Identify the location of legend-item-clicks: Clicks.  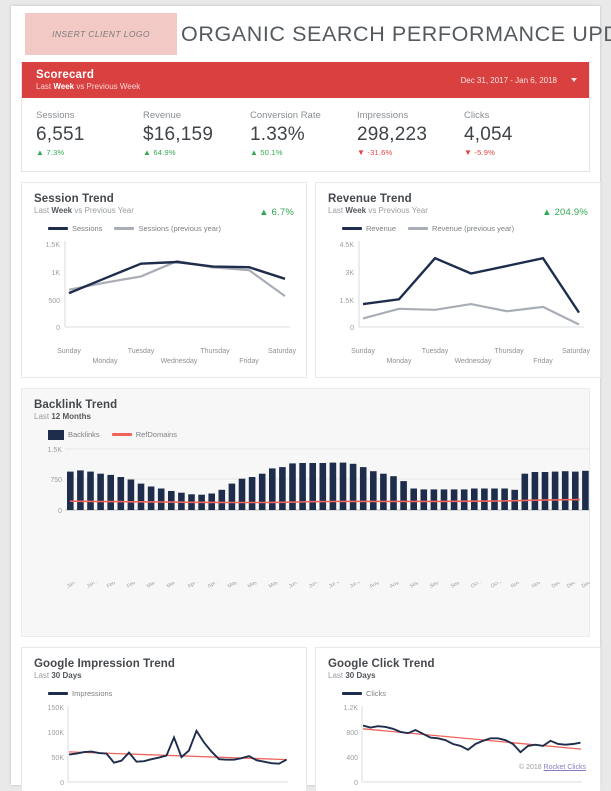
(364, 693).